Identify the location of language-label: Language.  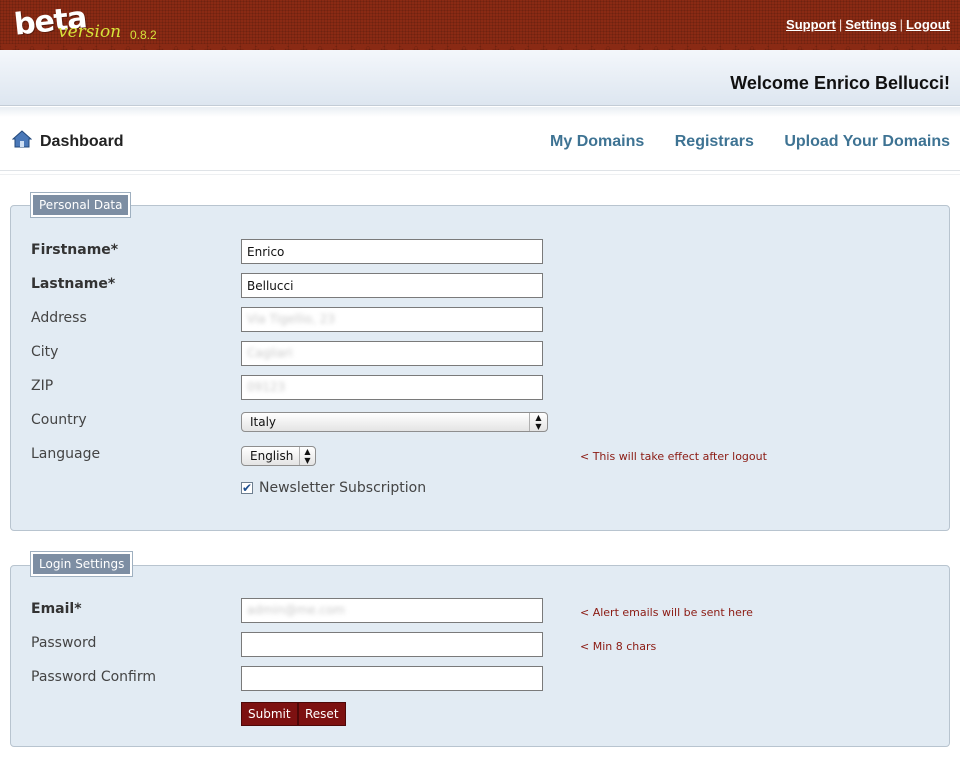
(66, 454).